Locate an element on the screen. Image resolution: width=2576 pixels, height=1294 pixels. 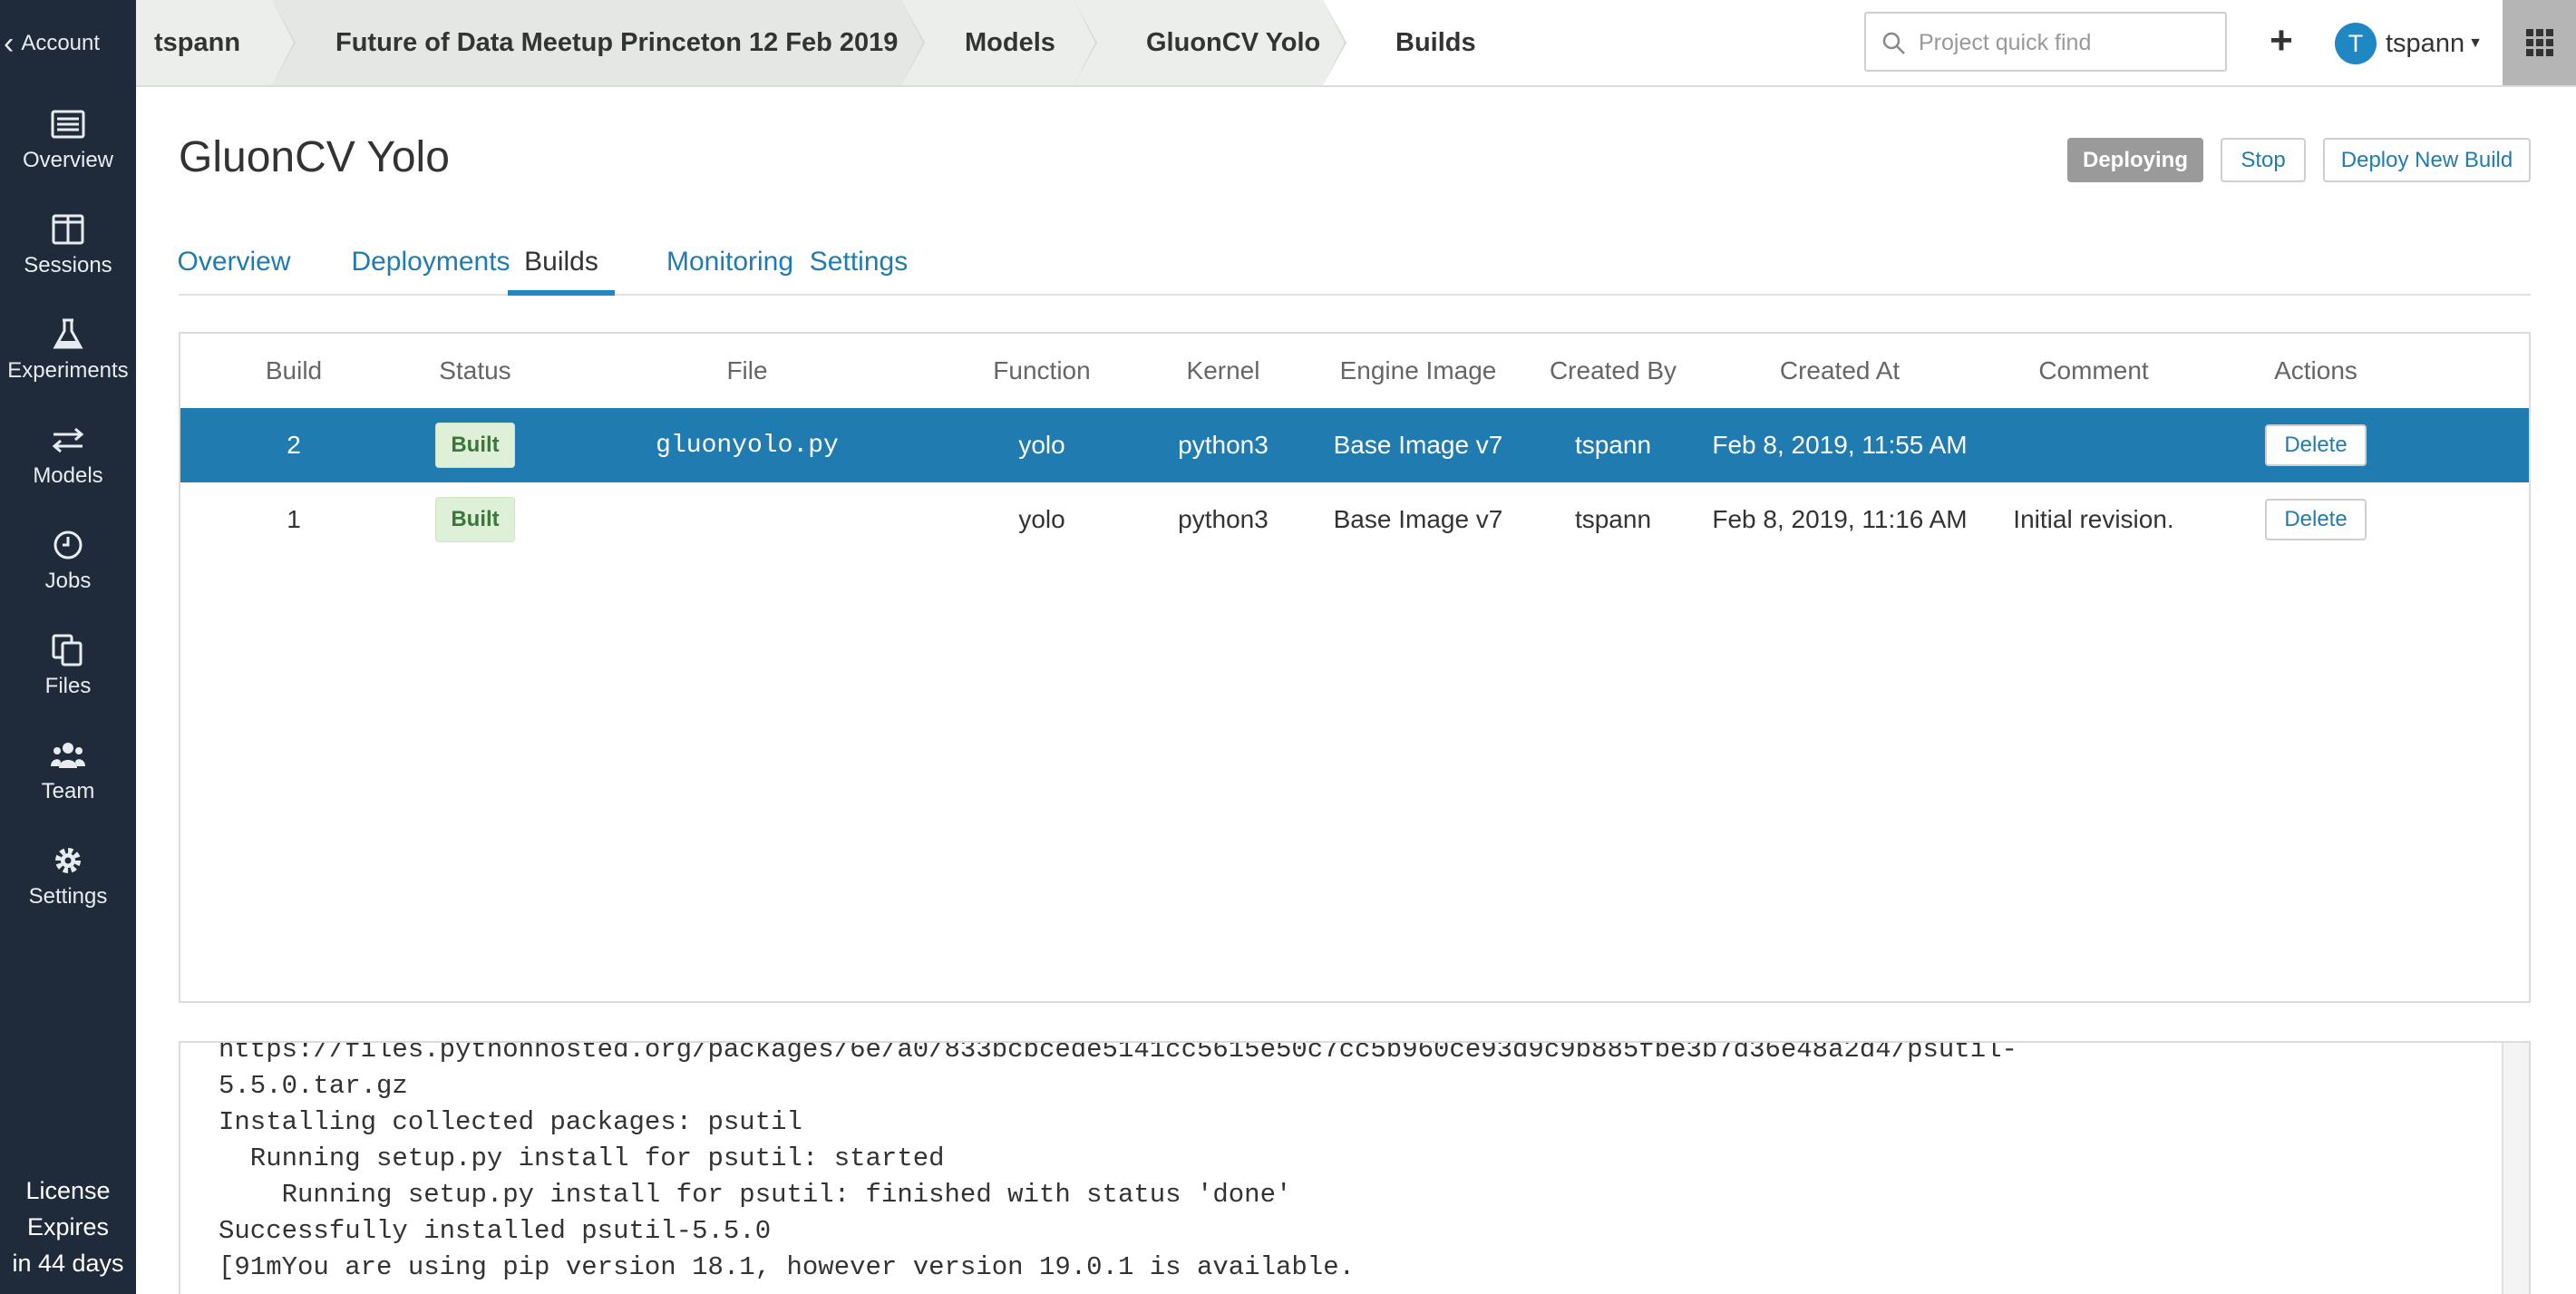
files-icon is located at coordinates (67, 650).